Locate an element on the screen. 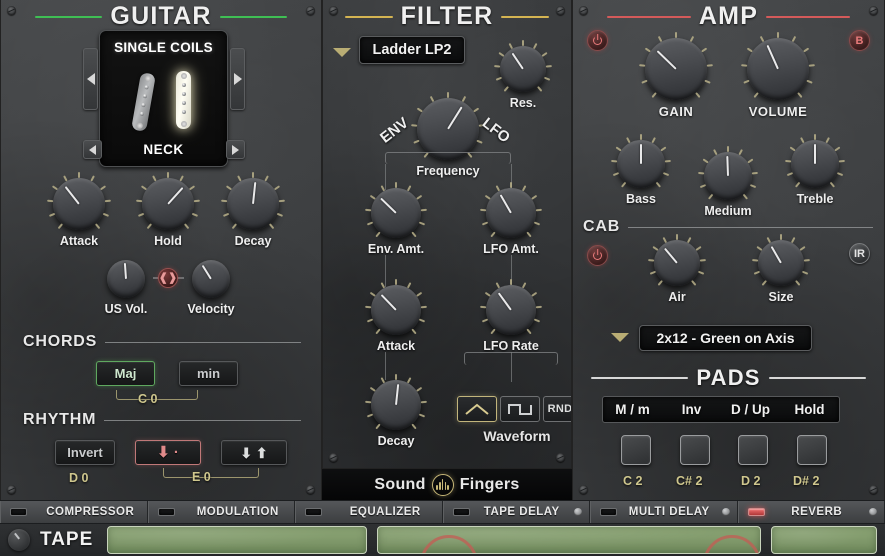 The image size is (885, 556). pad-button-cs2 is located at coordinates (695, 450).